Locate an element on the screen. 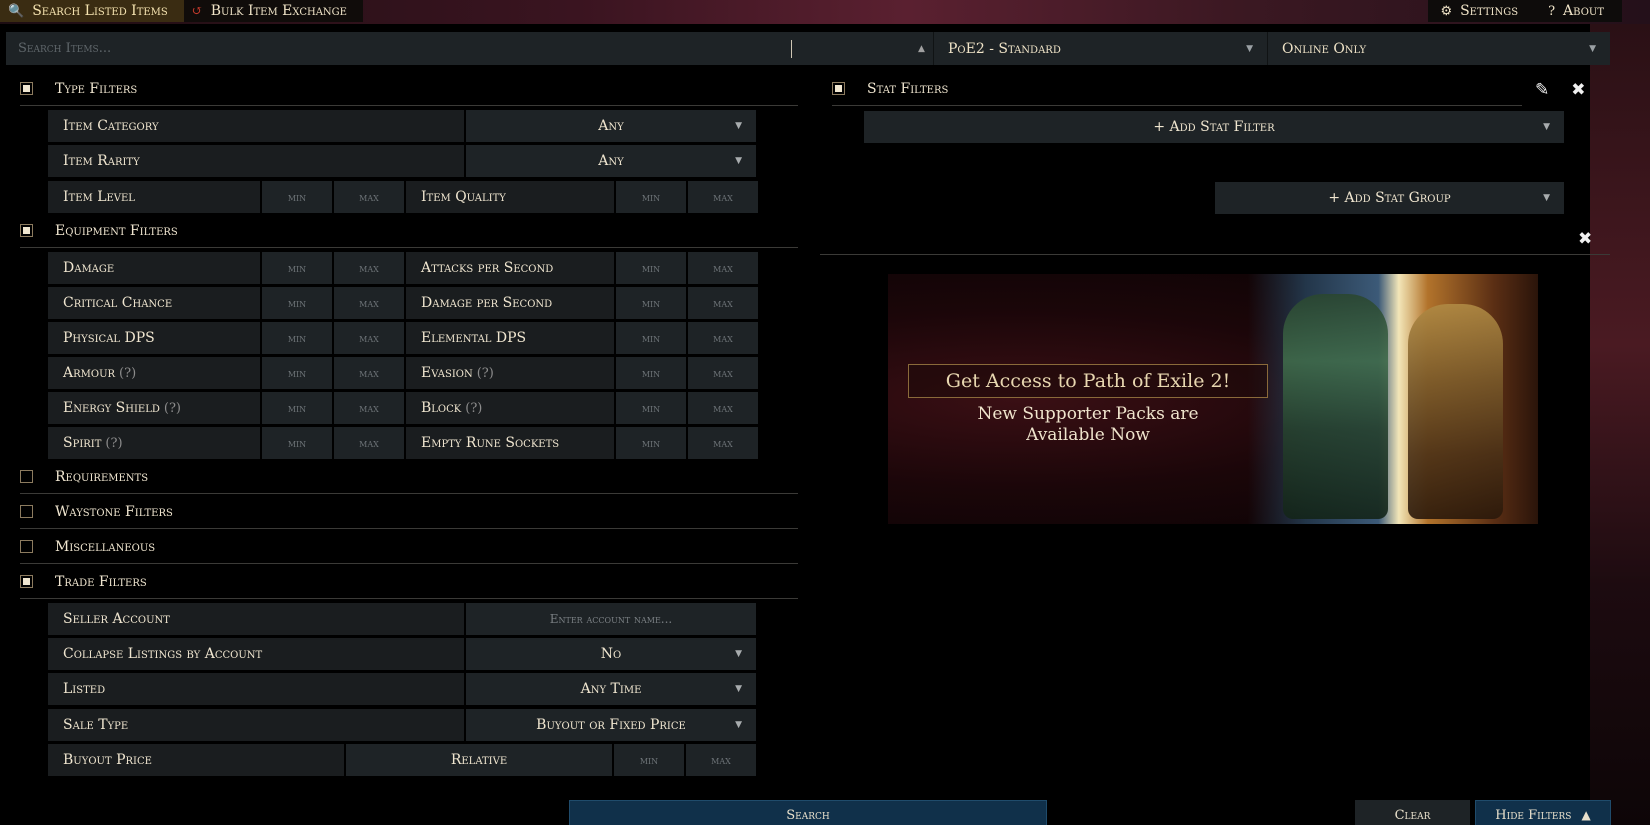  buyout-price-mode-select: Relative is located at coordinates (479, 760).